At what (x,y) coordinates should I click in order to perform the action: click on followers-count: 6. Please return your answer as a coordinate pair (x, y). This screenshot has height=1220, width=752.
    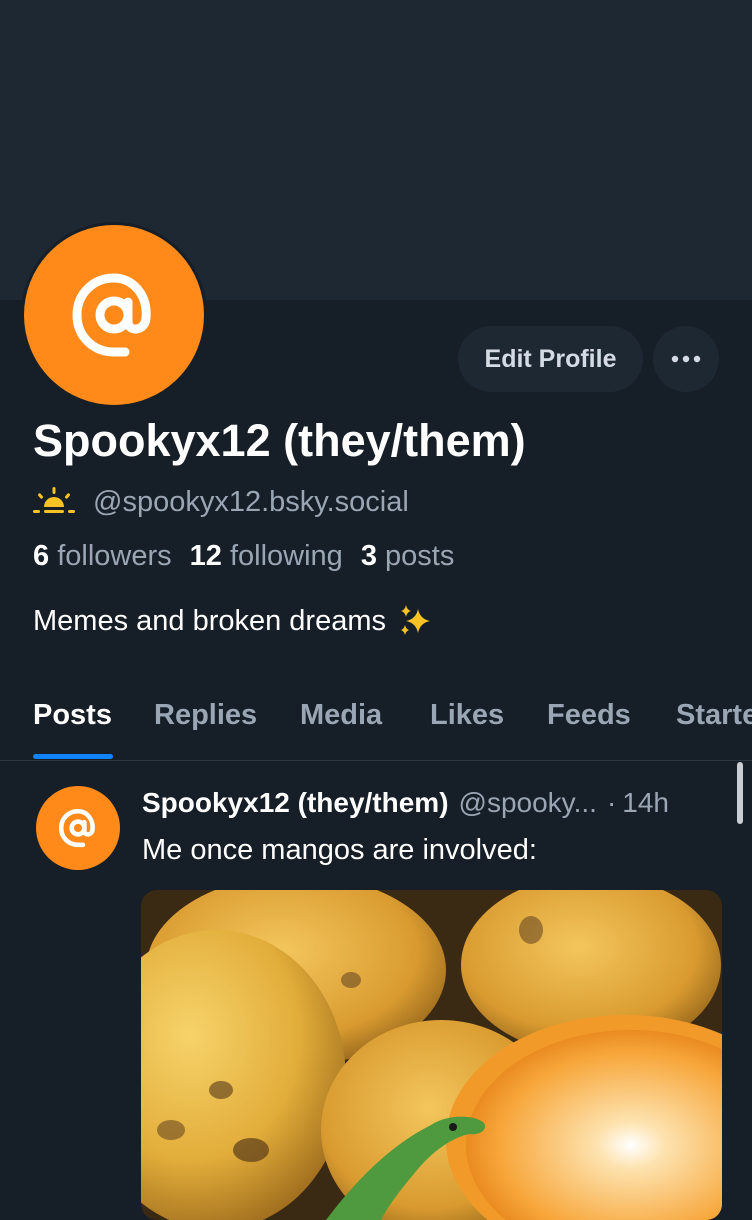
    Looking at the image, I should click on (41, 556).